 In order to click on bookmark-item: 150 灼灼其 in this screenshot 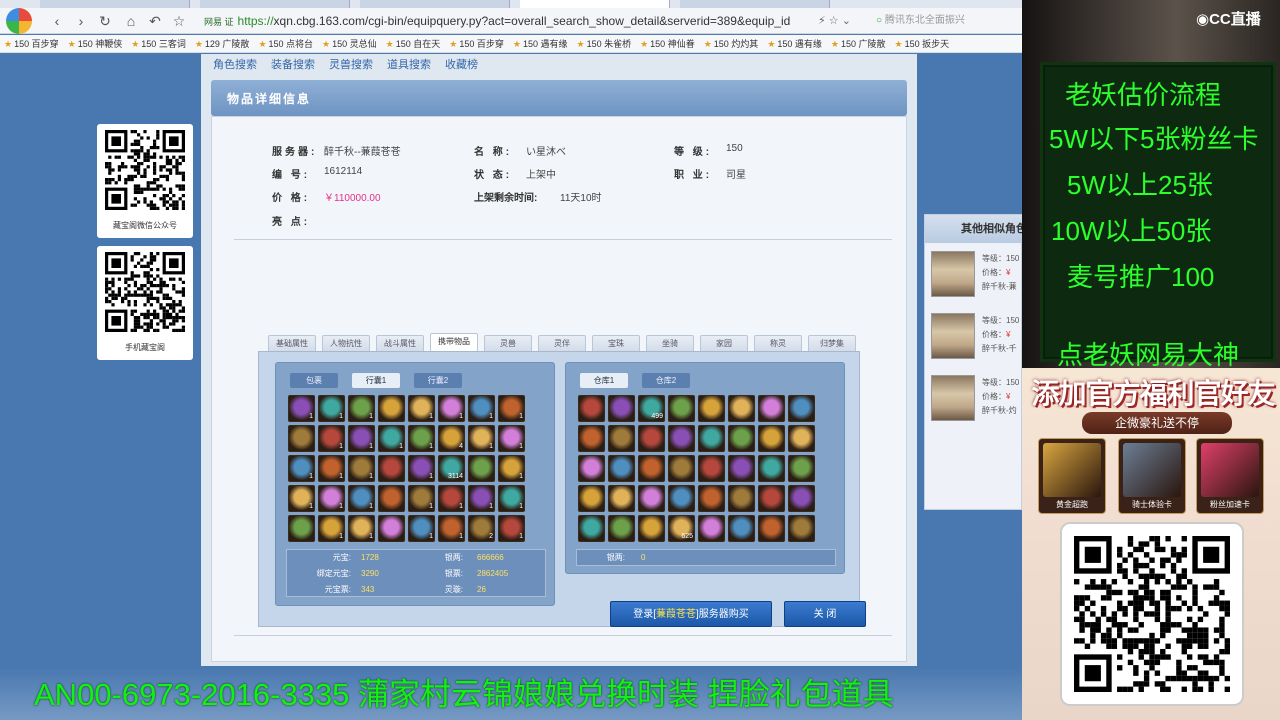, I will do `click(732, 43)`.